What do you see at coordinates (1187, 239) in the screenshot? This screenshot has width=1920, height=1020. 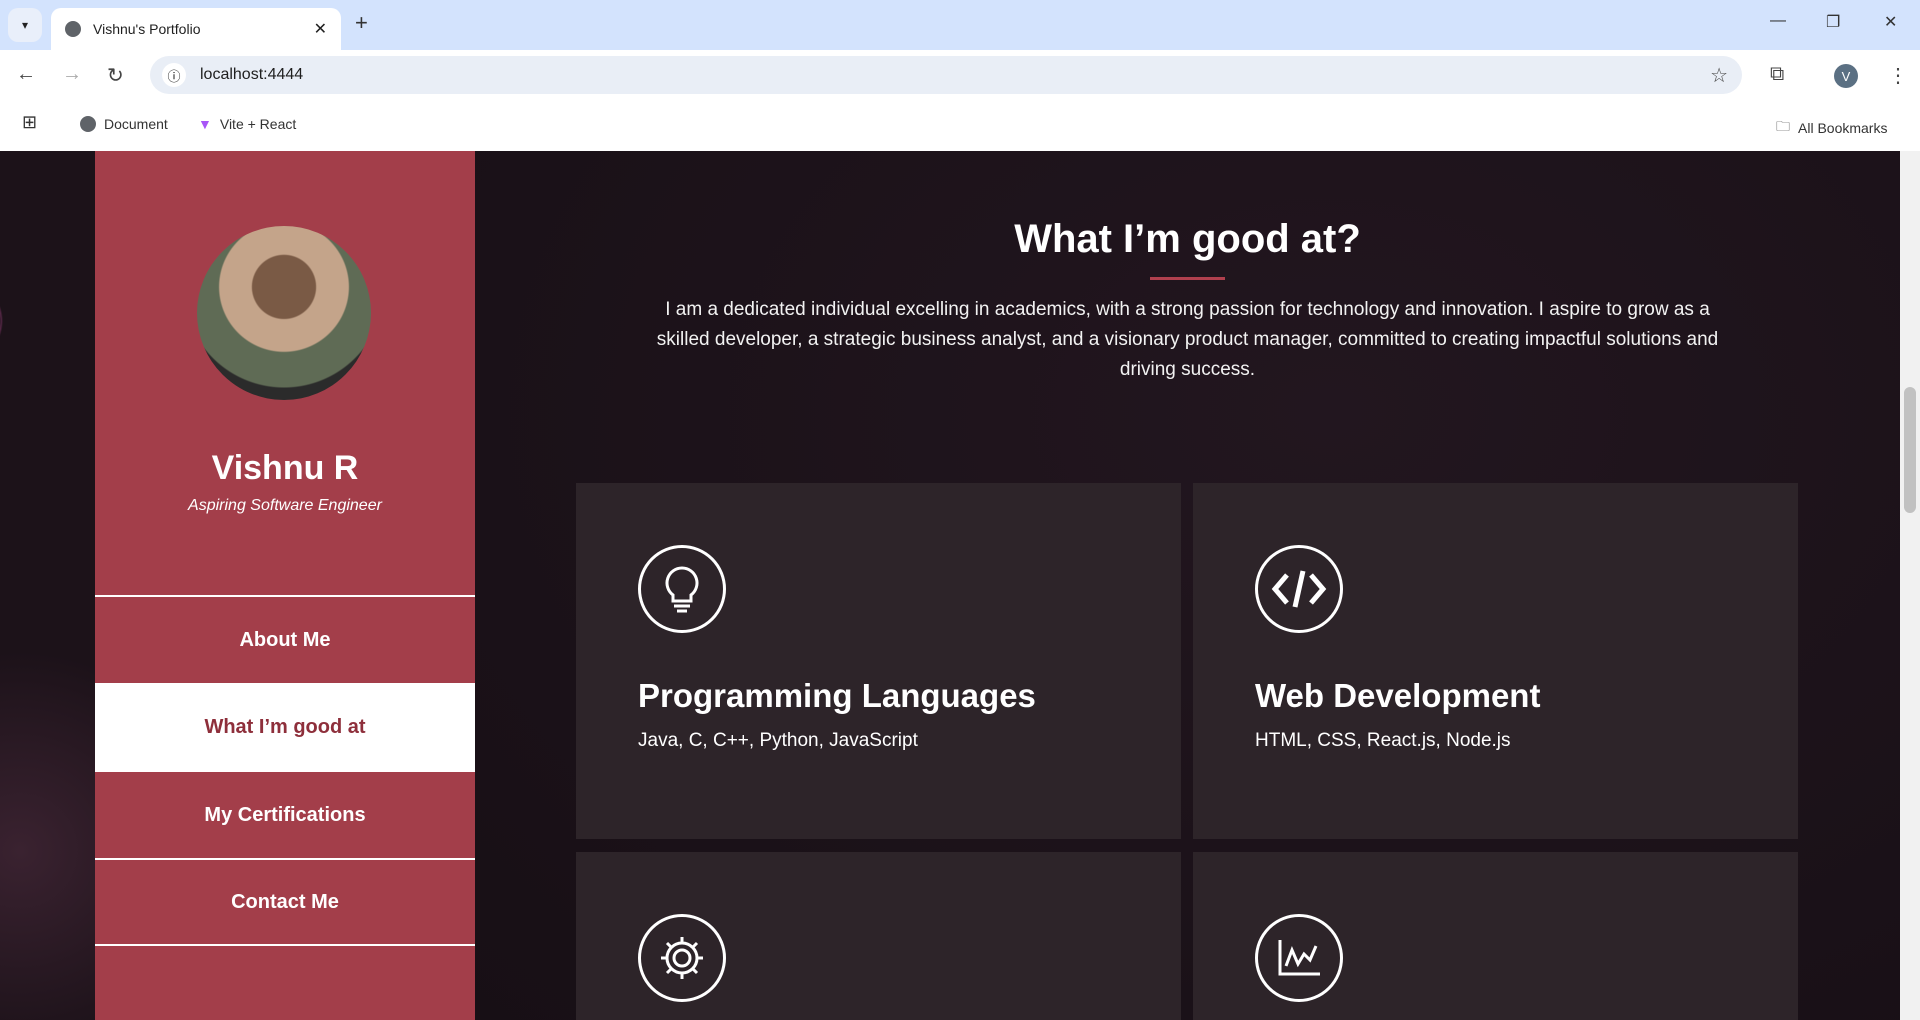 I see `section-title: What I’m good at?` at bounding box center [1187, 239].